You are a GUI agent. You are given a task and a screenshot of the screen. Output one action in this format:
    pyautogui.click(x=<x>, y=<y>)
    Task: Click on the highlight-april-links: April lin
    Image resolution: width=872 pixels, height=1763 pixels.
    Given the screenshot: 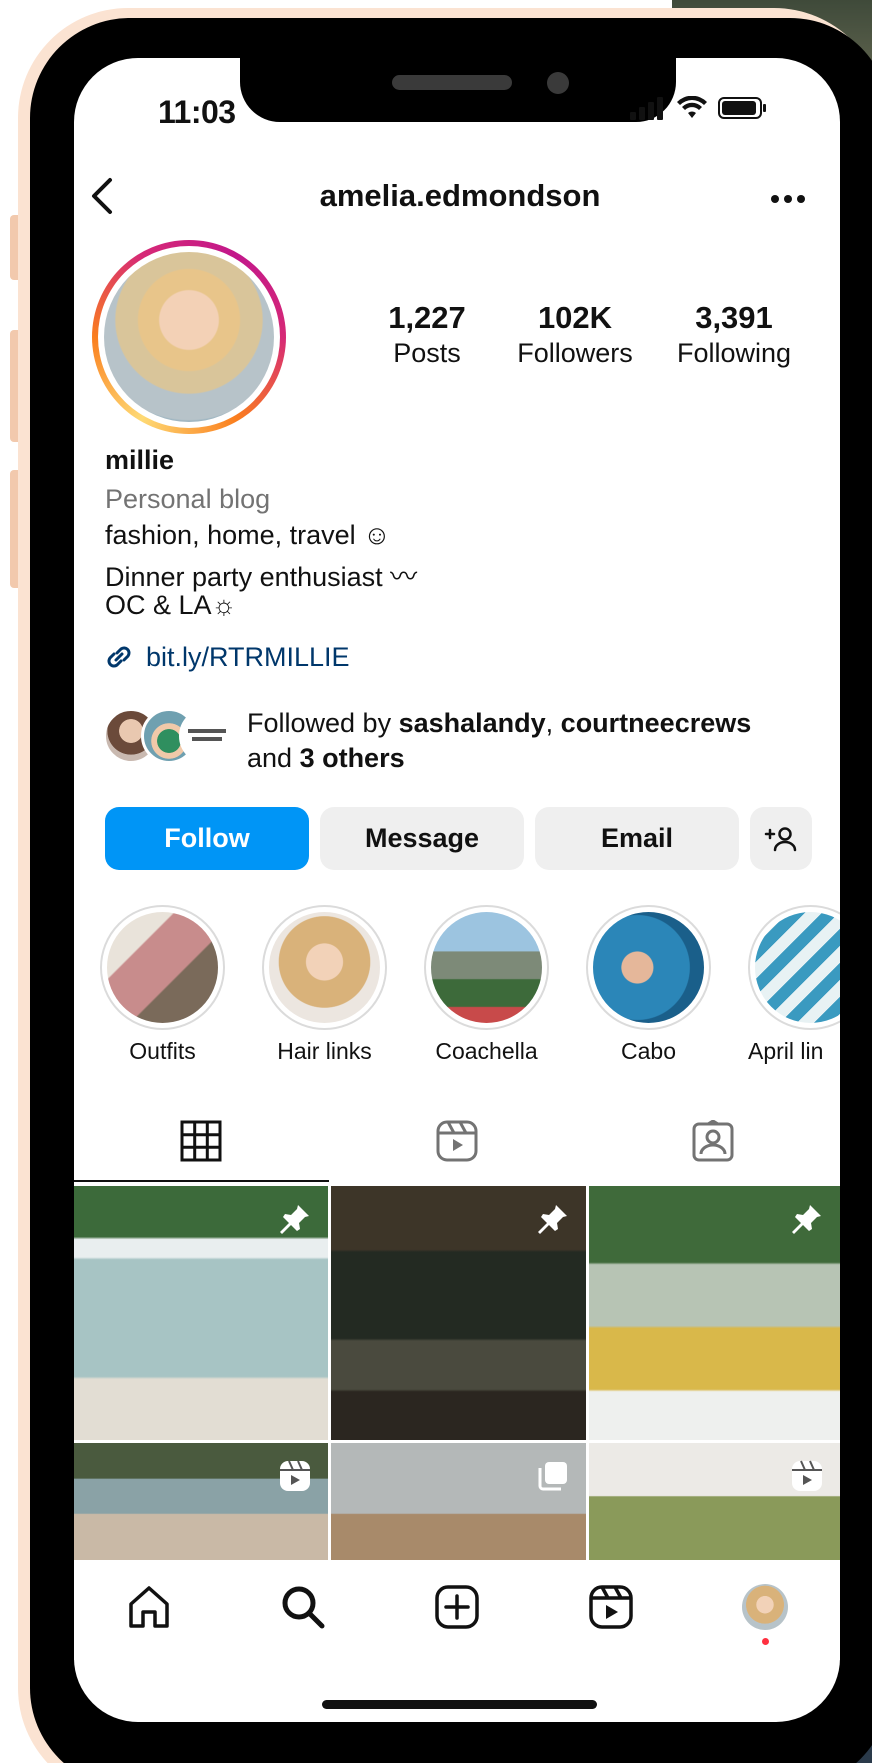 What is the action you would take?
    pyautogui.click(x=794, y=985)
    